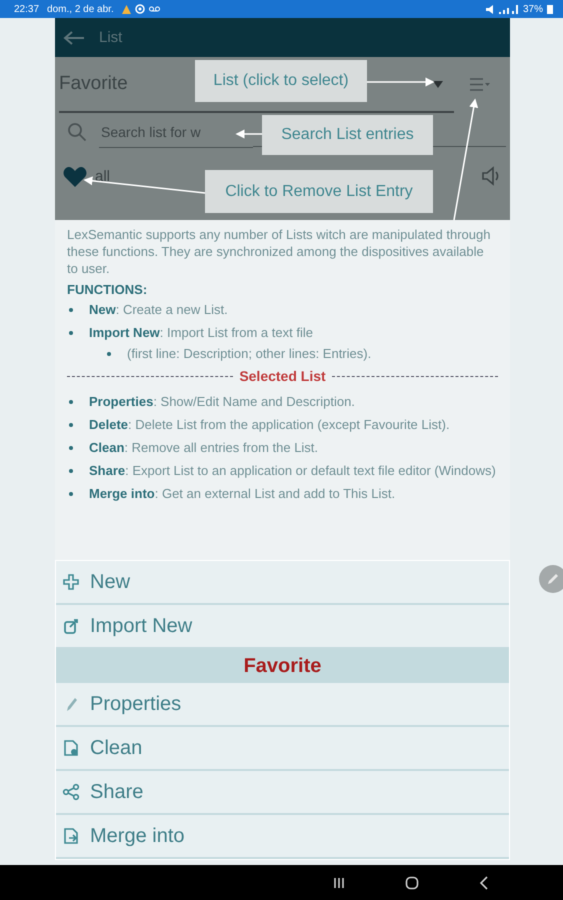 The width and height of the screenshot is (563, 900). I want to click on edit-button, so click(551, 579).